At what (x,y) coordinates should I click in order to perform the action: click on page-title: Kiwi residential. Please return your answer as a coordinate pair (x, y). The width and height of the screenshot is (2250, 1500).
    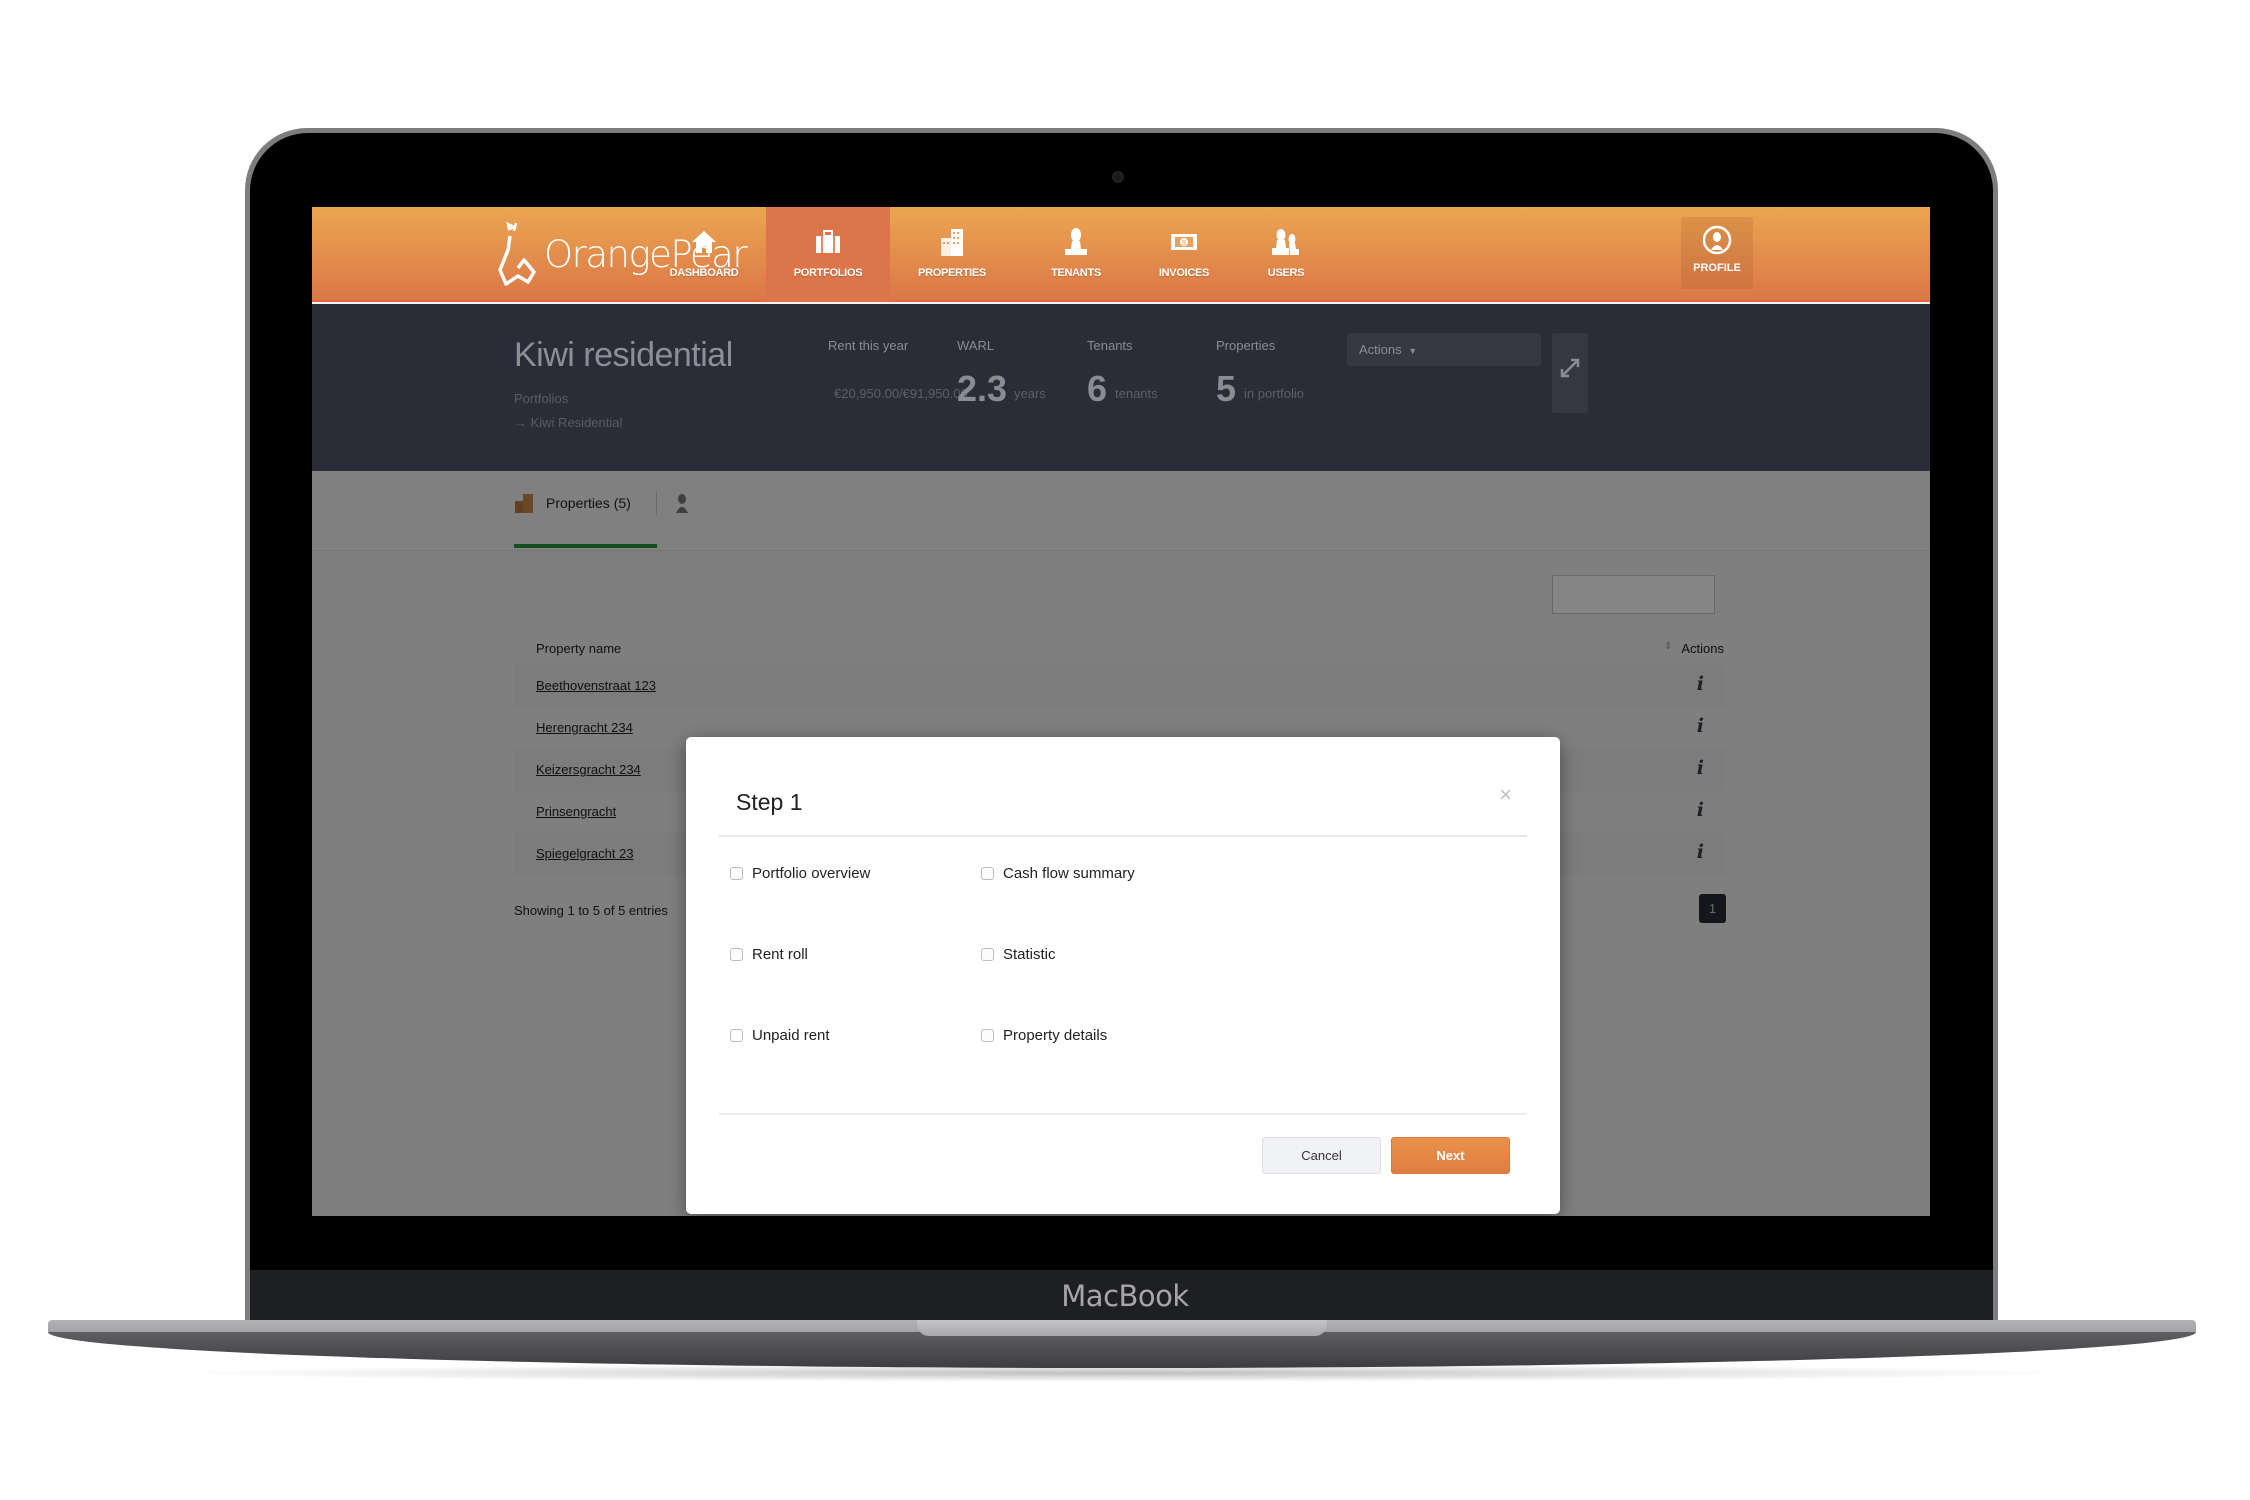
    Looking at the image, I should click on (623, 355).